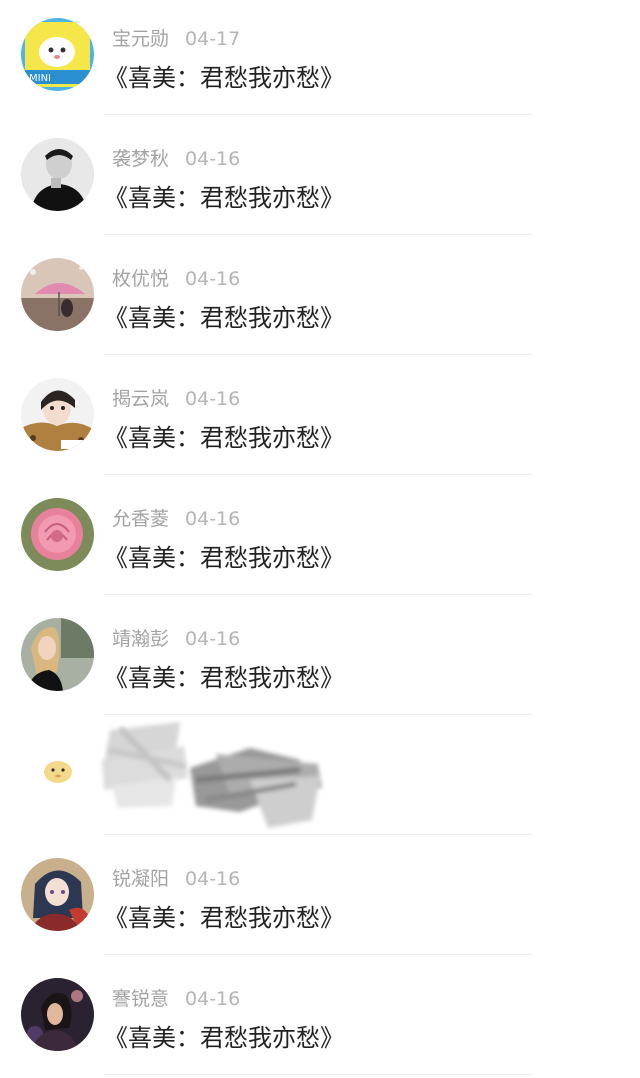  What do you see at coordinates (57, 534) in the screenshot?
I see `pink-rose-avatar-icon` at bounding box center [57, 534].